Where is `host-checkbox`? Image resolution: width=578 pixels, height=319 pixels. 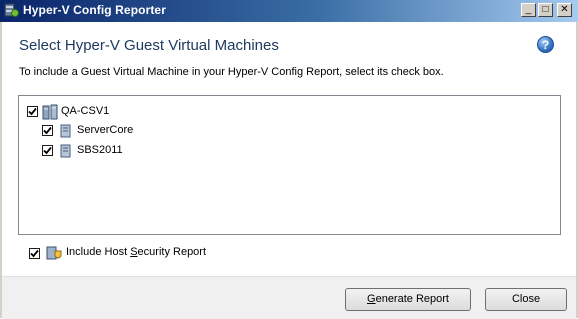 host-checkbox is located at coordinates (32, 111).